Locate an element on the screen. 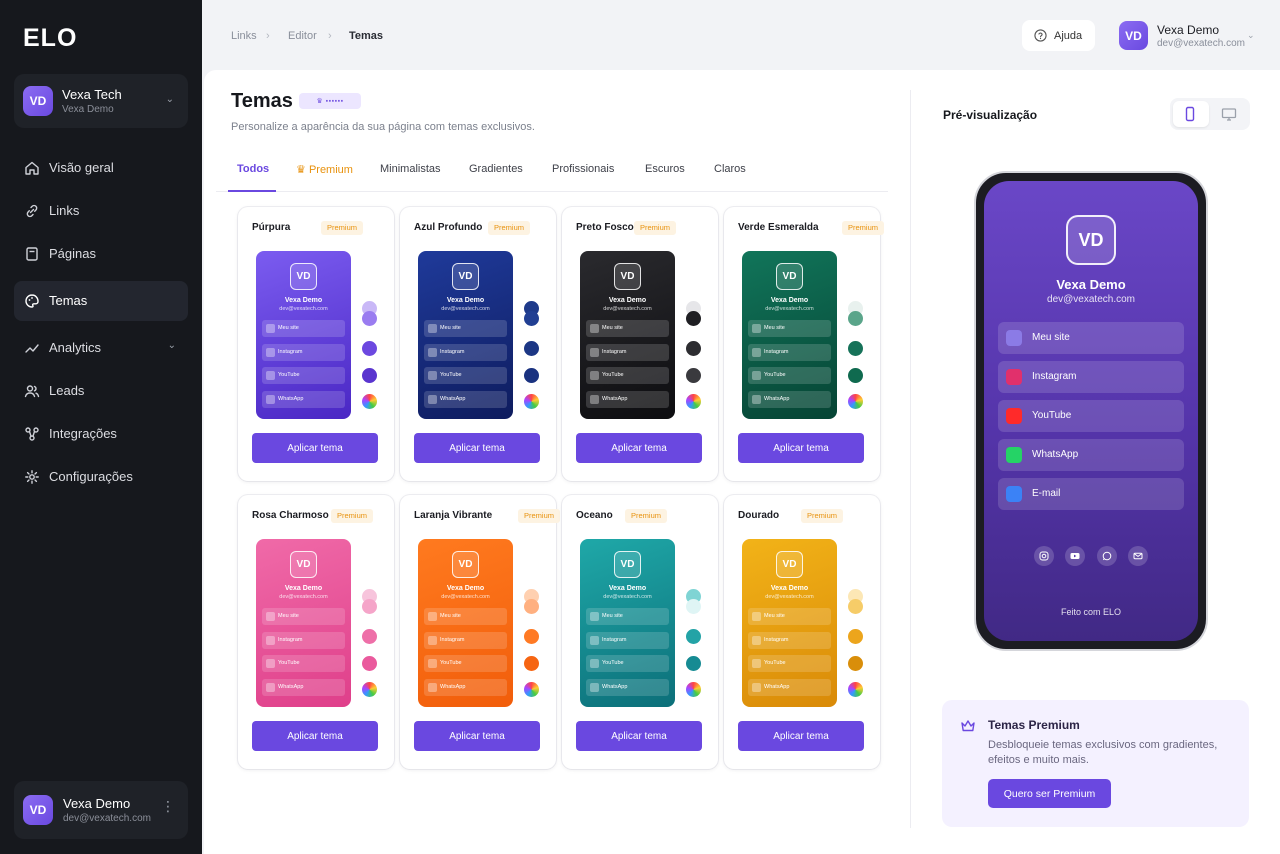 This screenshot has width=1280, height=854. preview-link: WhatsApp is located at coordinates (1091, 455).